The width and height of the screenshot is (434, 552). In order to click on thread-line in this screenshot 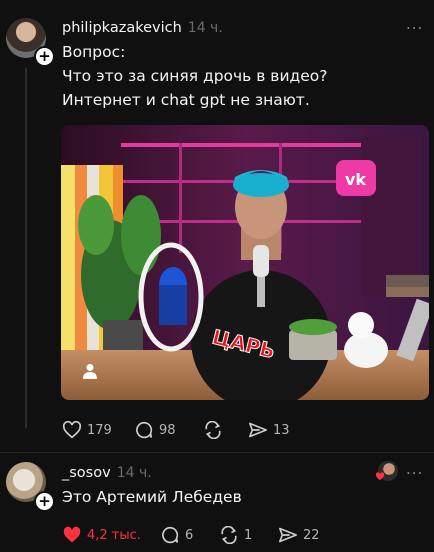, I will do `click(26, 248)`.